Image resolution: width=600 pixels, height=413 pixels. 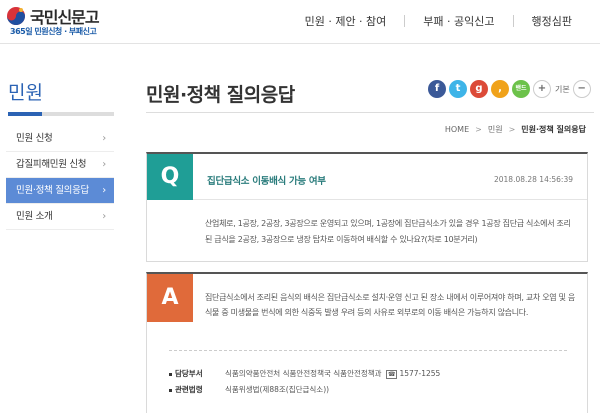 What do you see at coordinates (65, 17) in the screenshot?
I see `logo-title: 국민신문고` at bounding box center [65, 17].